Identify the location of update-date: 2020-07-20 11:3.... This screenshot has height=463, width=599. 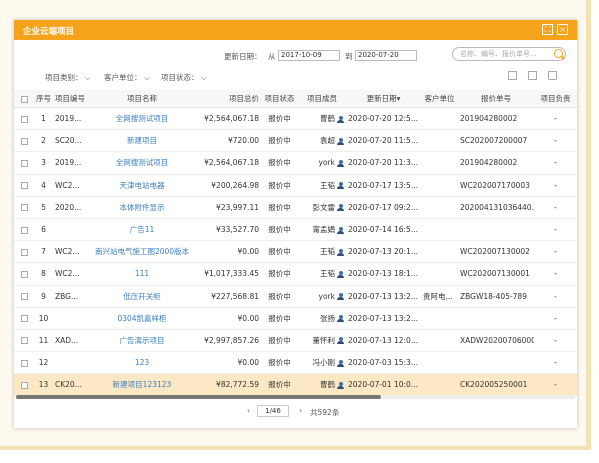
(383, 163).